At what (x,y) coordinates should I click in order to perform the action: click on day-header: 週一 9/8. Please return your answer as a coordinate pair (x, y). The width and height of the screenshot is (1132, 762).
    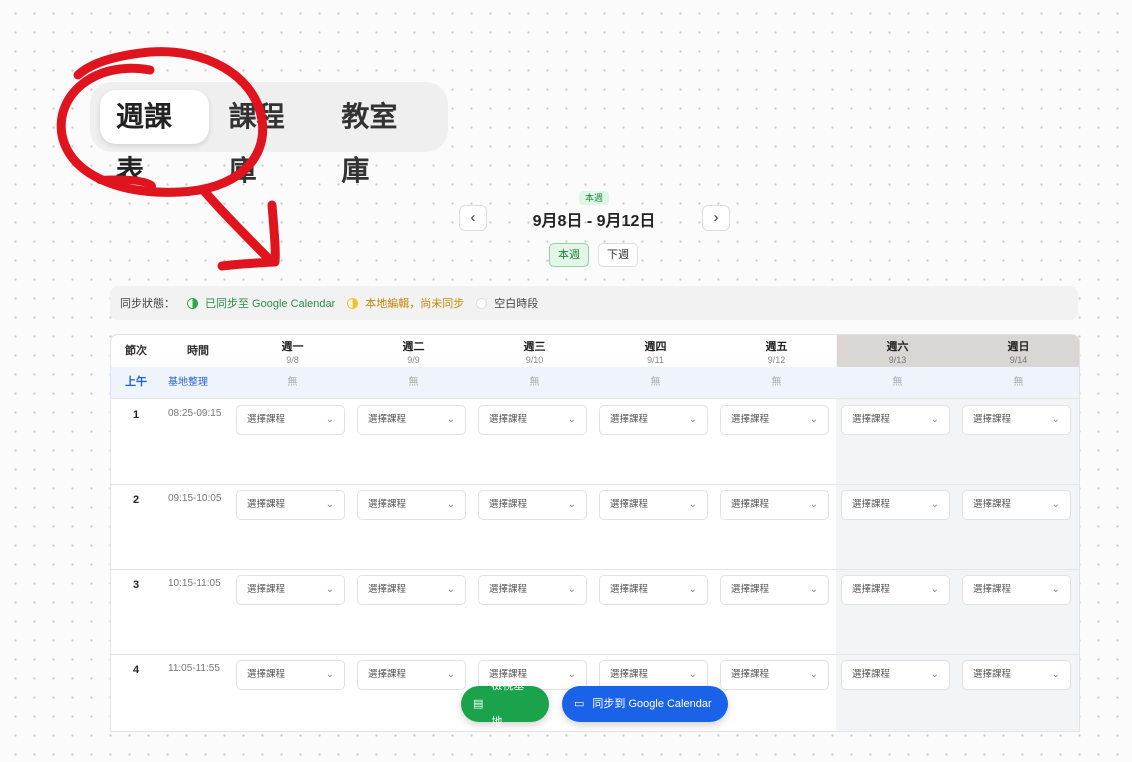
    Looking at the image, I should click on (292, 351).